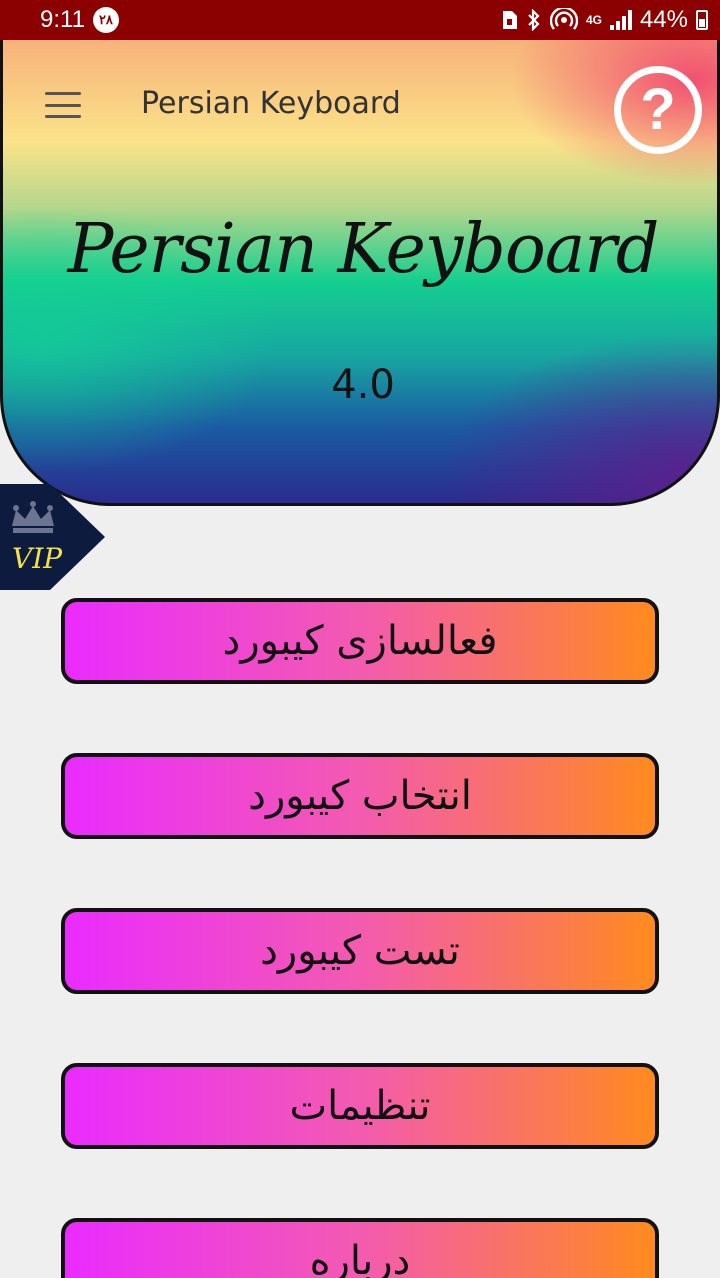 The image size is (720, 1278). I want to click on activate-keyboard-button: فعالسازی کیبورد, so click(360, 641).